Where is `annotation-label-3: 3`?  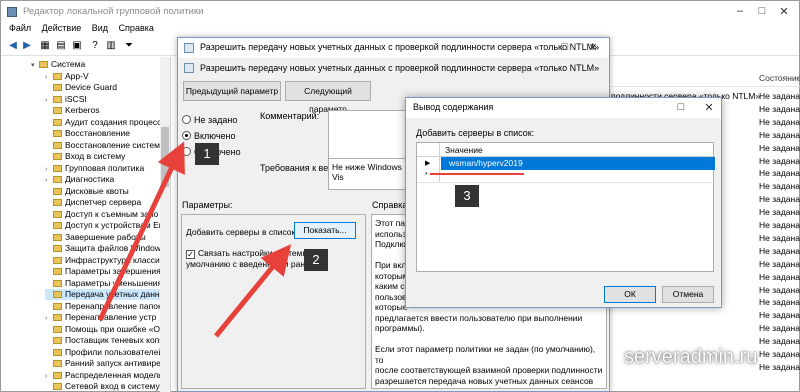 annotation-label-3: 3 is located at coordinates (467, 196).